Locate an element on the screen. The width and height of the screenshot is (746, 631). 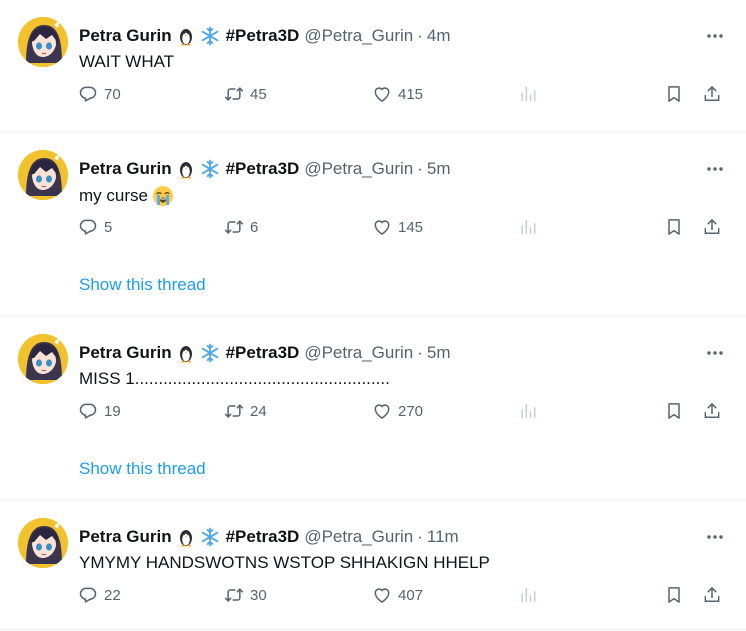
retweet-button: 45 is located at coordinates (245, 94).